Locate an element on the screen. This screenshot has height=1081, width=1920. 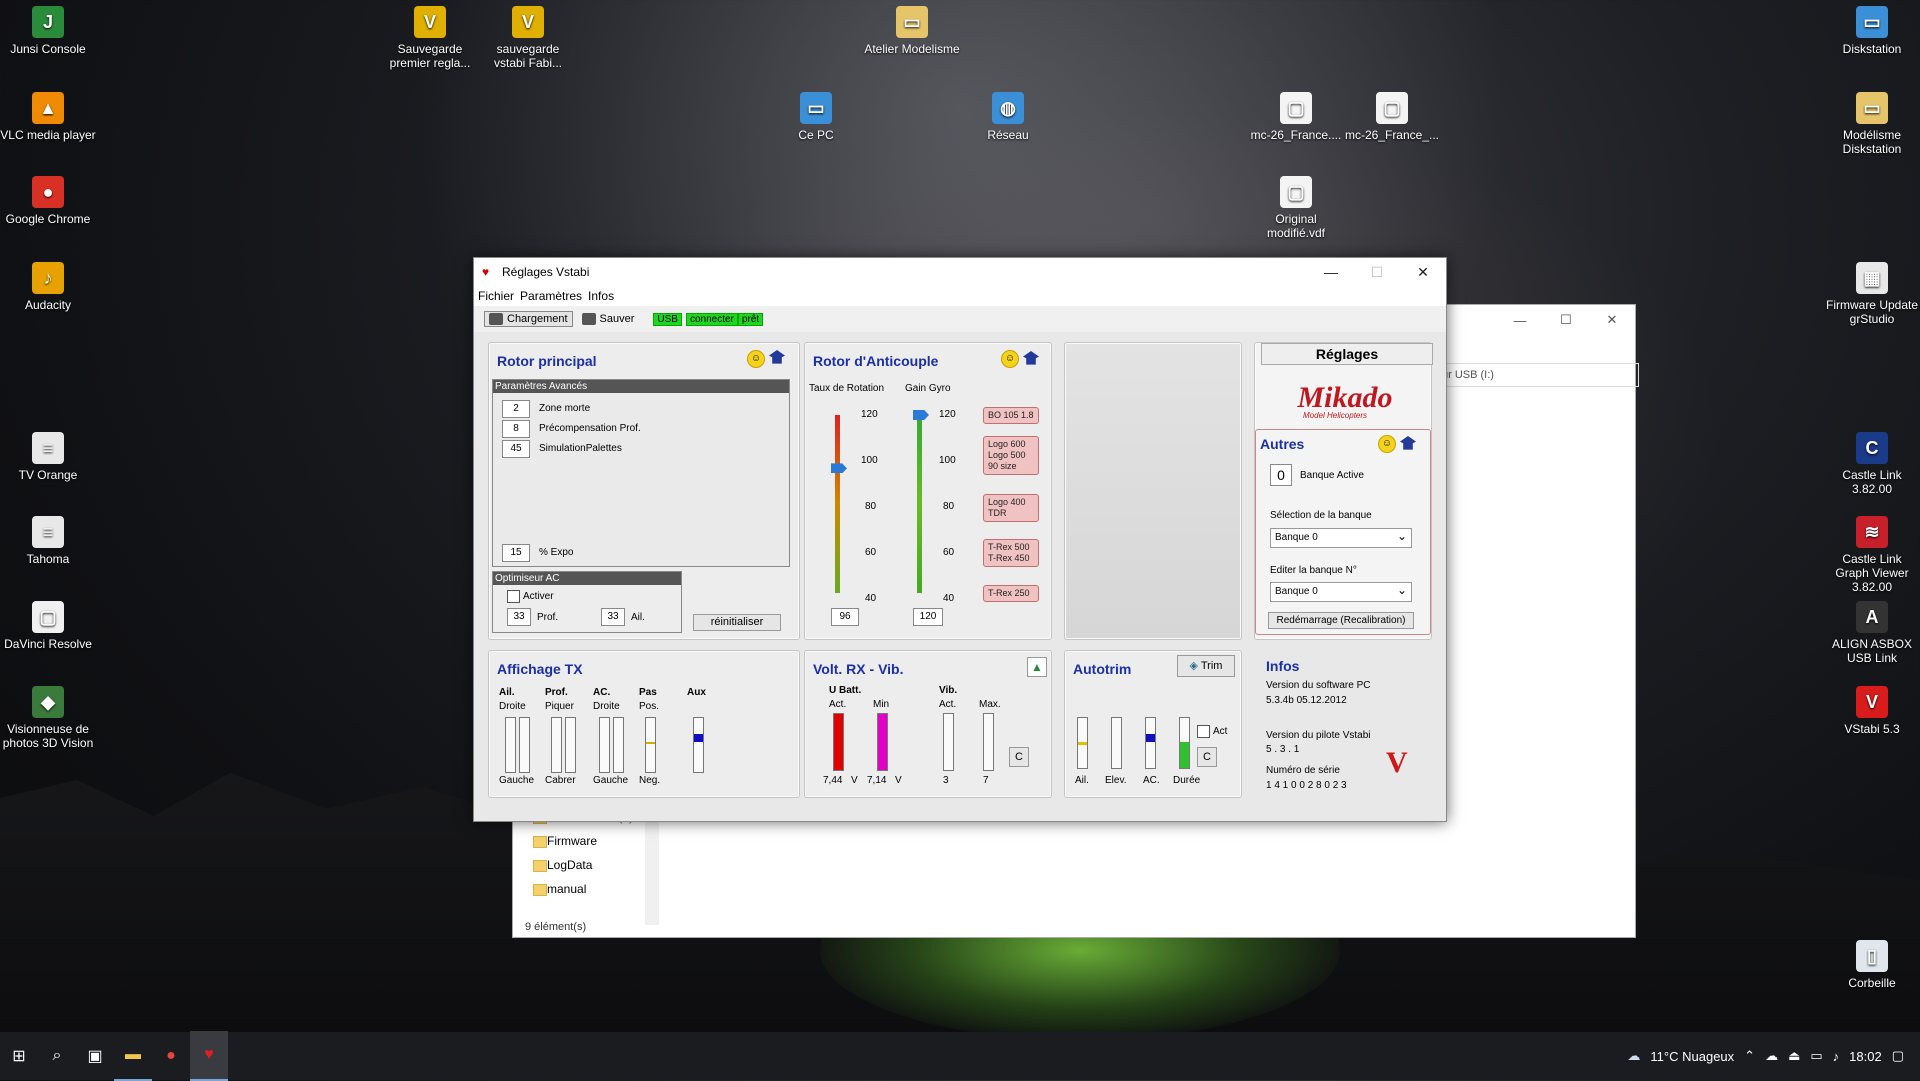
start-windows-icon: ⊞ is located at coordinates (19, 1056).